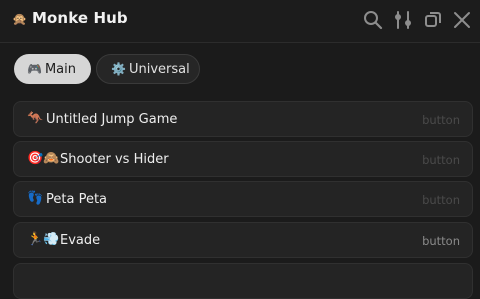 The height and width of the screenshot is (299, 480). I want to click on gear-icon: ⚙️, so click(118, 69).